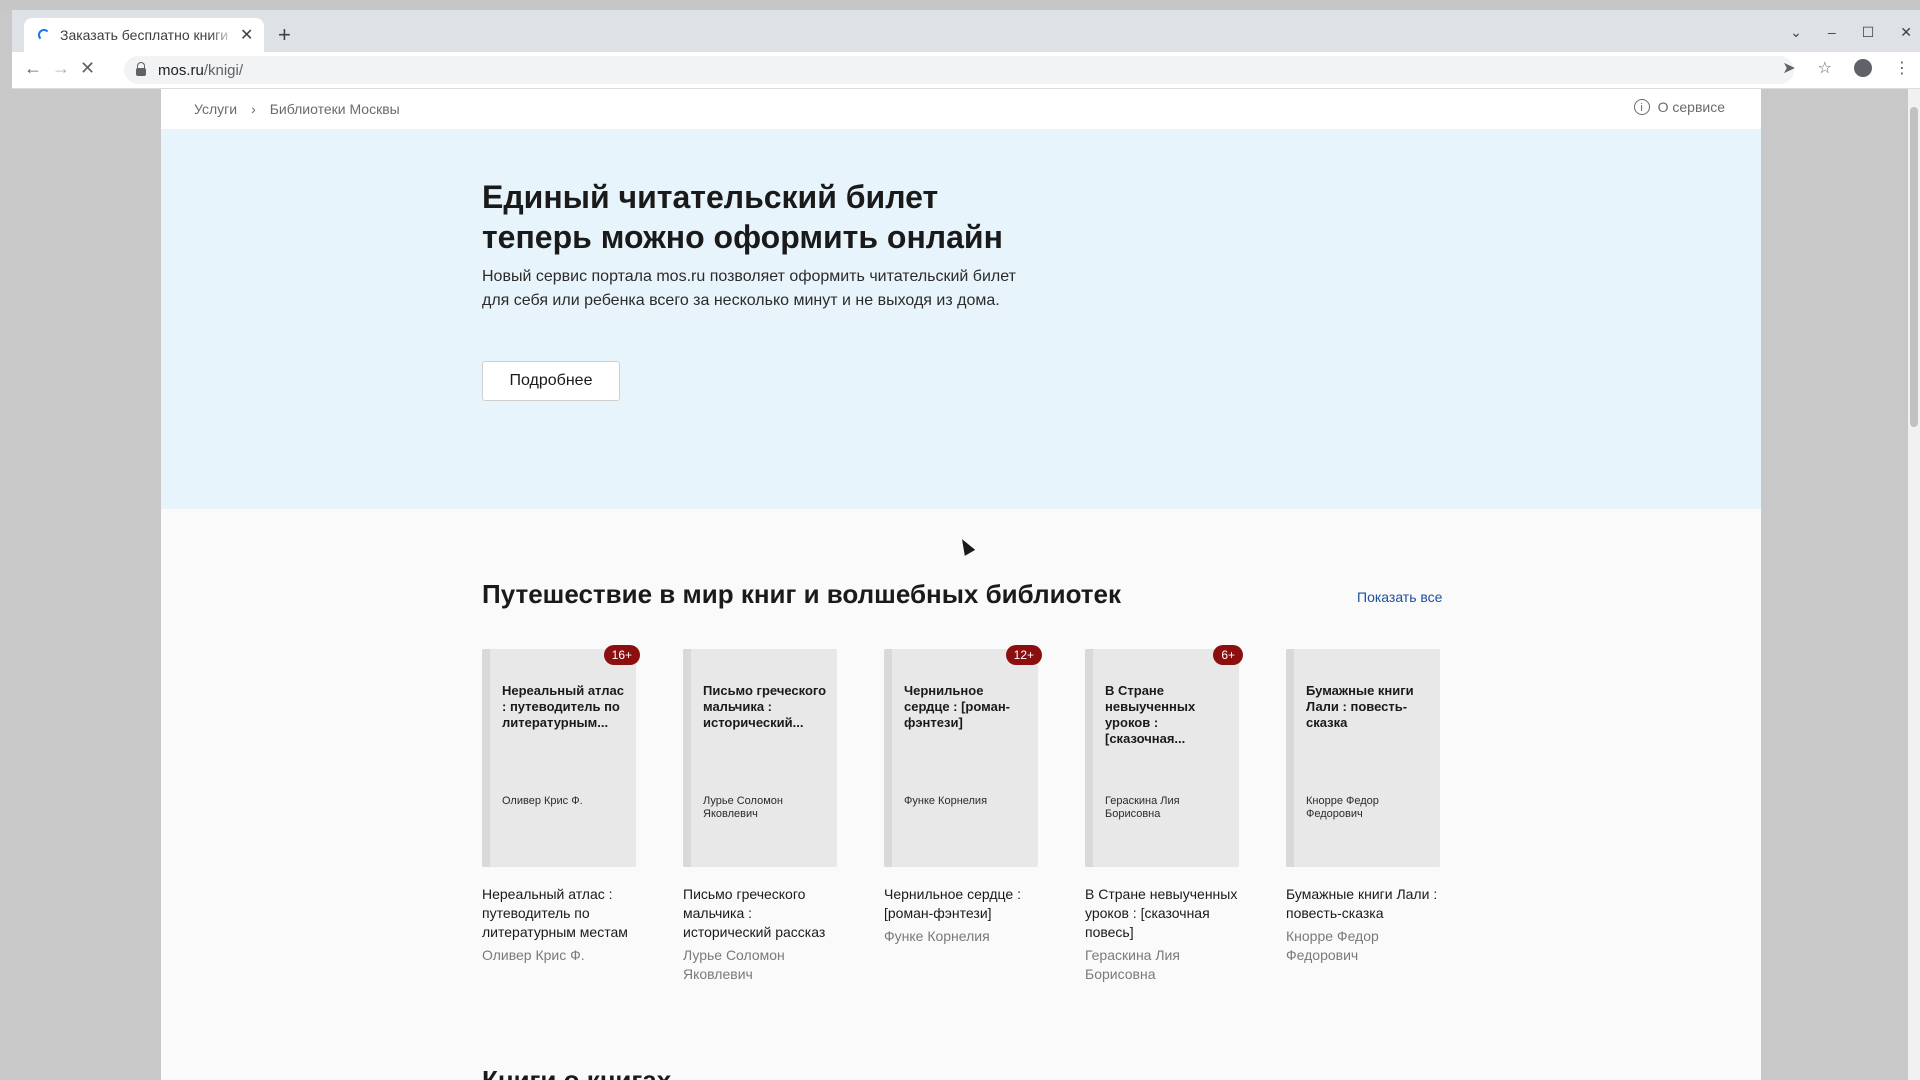 The image size is (1920, 1080). What do you see at coordinates (1796, 32) in the screenshot?
I see `tab-list-icon: ⌄` at bounding box center [1796, 32].